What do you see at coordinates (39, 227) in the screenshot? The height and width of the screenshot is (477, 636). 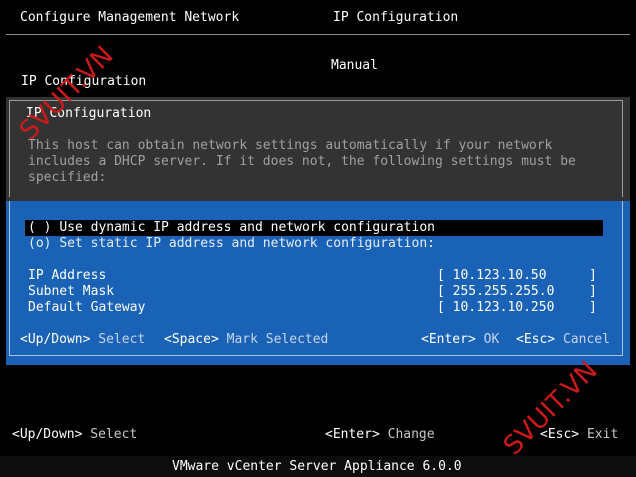 I see `radio-dynamic: ( )` at bounding box center [39, 227].